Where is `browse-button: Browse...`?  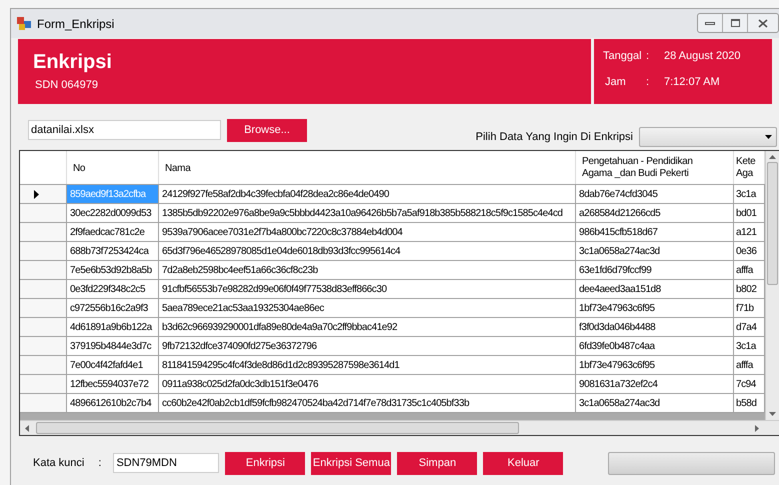 browse-button: Browse... is located at coordinates (267, 130).